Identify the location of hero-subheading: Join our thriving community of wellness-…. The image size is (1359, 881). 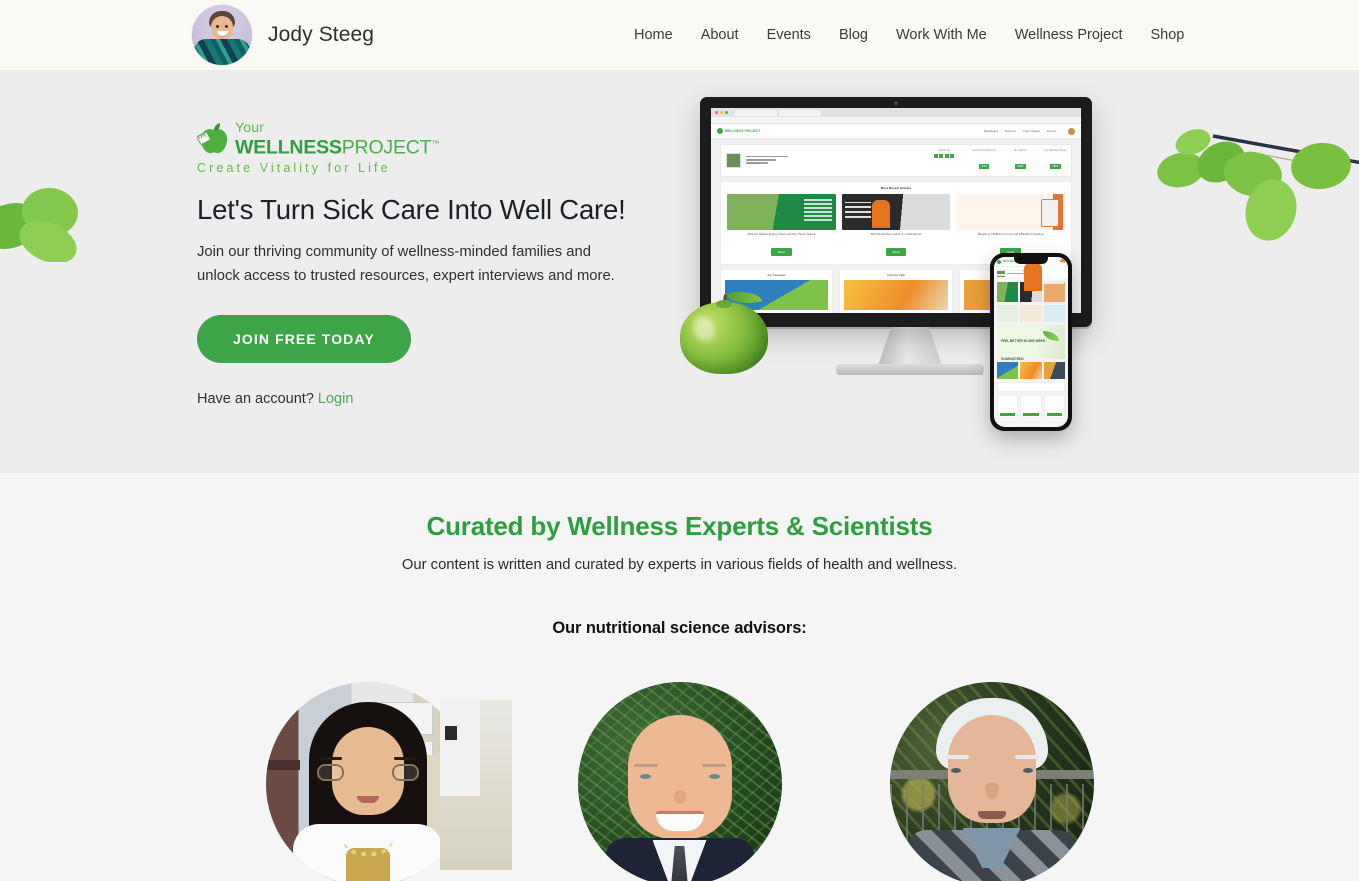
(406, 264).